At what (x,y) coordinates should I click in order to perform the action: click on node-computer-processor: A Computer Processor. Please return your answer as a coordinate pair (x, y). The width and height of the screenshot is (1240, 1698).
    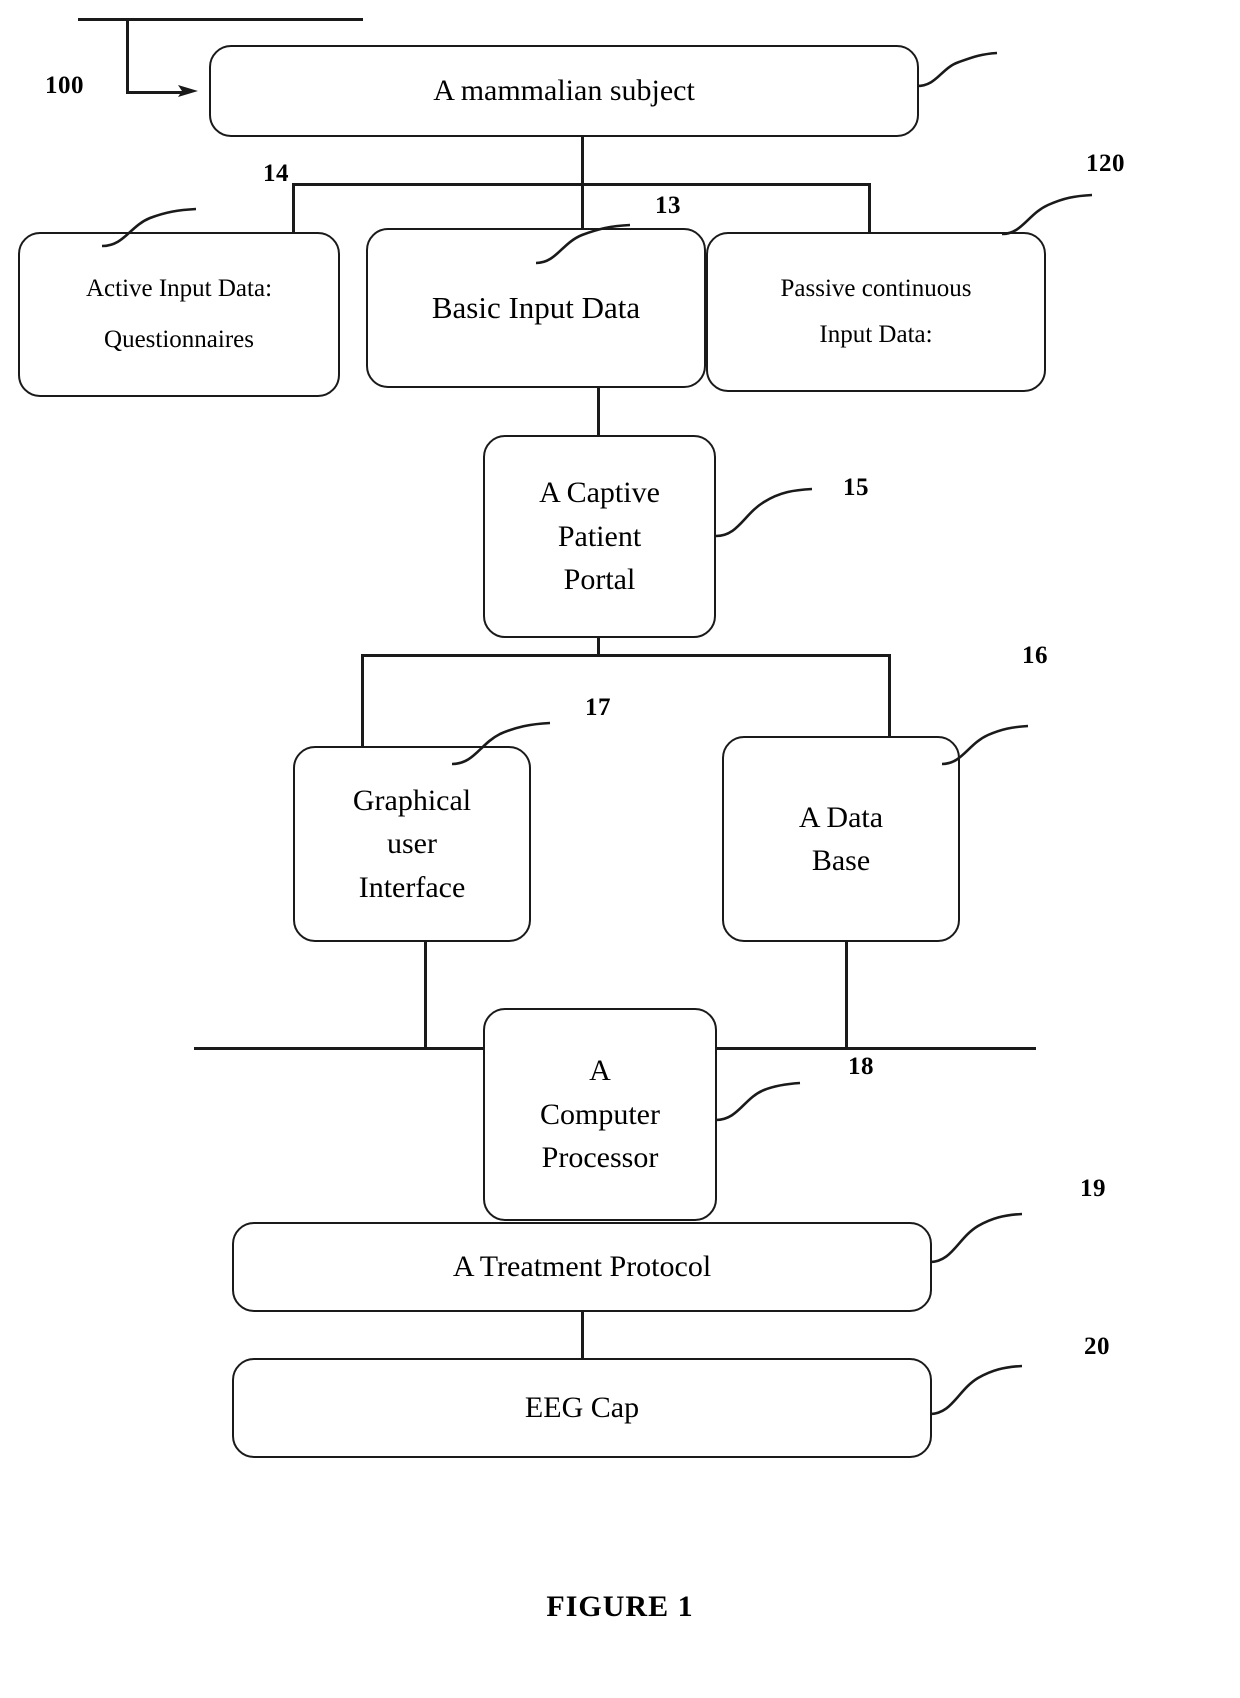
    Looking at the image, I should click on (600, 1114).